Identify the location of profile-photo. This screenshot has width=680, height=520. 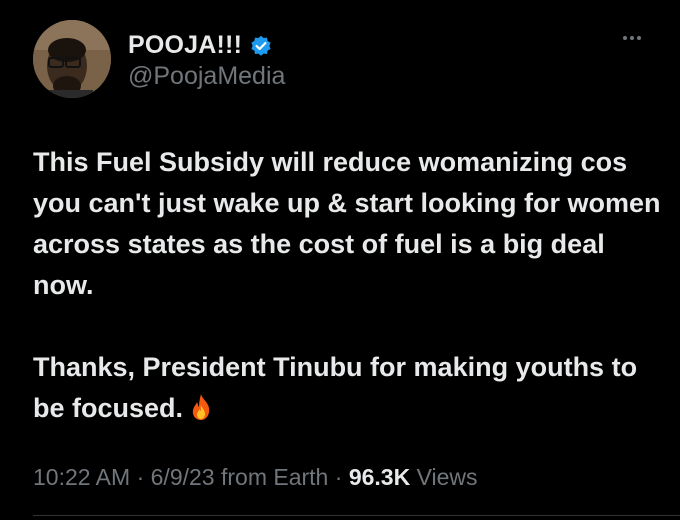
(72, 59).